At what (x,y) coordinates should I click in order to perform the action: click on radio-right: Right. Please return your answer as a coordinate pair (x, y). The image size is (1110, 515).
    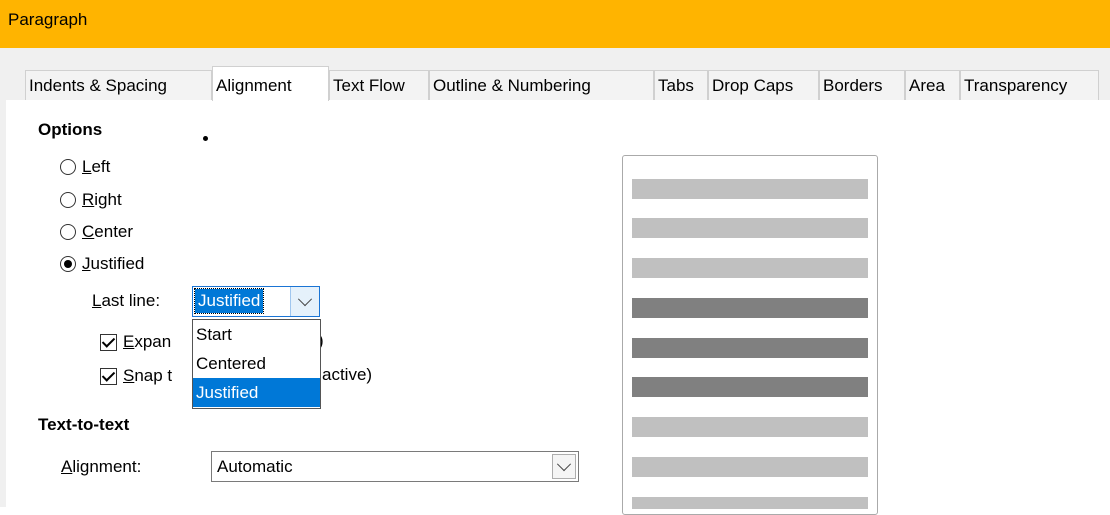
    Looking at the image, I should click on (91, 200).